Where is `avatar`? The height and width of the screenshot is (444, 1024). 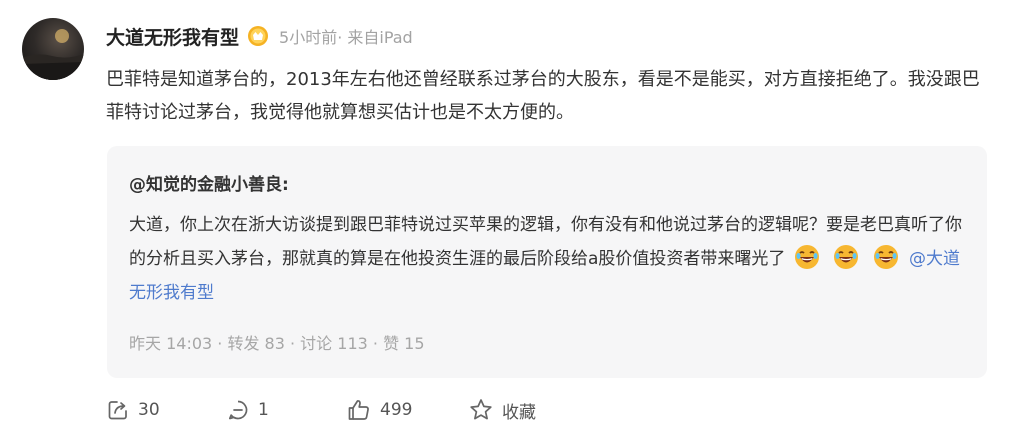 avatar is located at coordinates (53, 49).